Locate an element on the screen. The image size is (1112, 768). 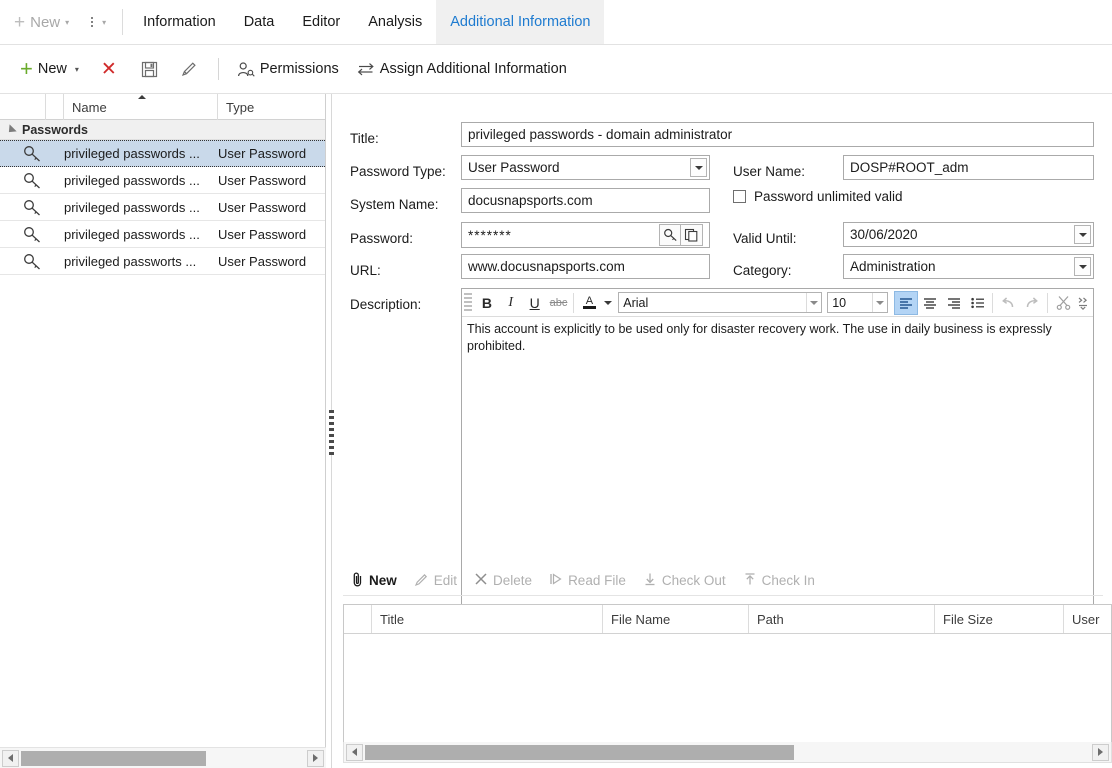
attachment-horizontal-scrollbar is located at coordinates (727, 752).